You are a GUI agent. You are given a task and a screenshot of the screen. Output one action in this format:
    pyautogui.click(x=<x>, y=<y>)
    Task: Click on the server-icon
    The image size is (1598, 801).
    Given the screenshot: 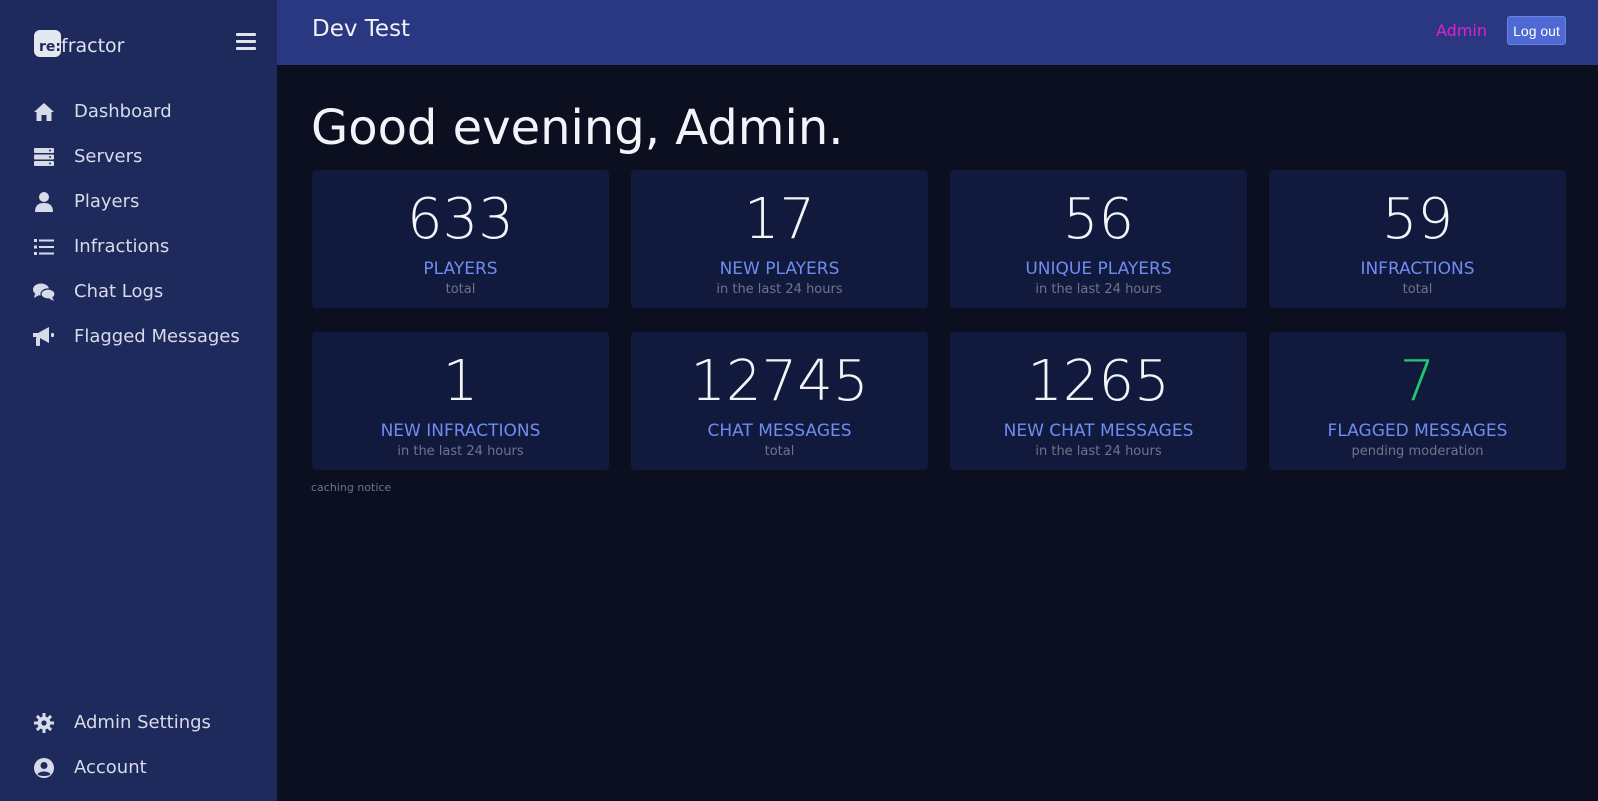 What is the action you would take?
    pyautogui.click(x=44, y=157)
    